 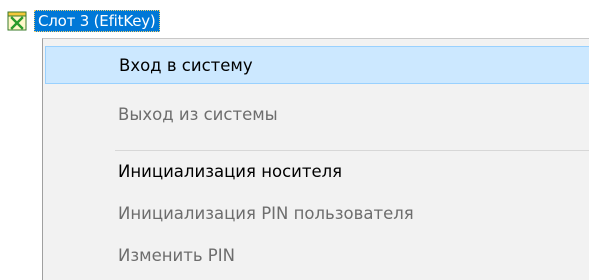 What do you see at coordinates (317, 172) in the screenshot?
I see `menu-item-init-token: Инициализация носителя` at bounding box center [317, 172].